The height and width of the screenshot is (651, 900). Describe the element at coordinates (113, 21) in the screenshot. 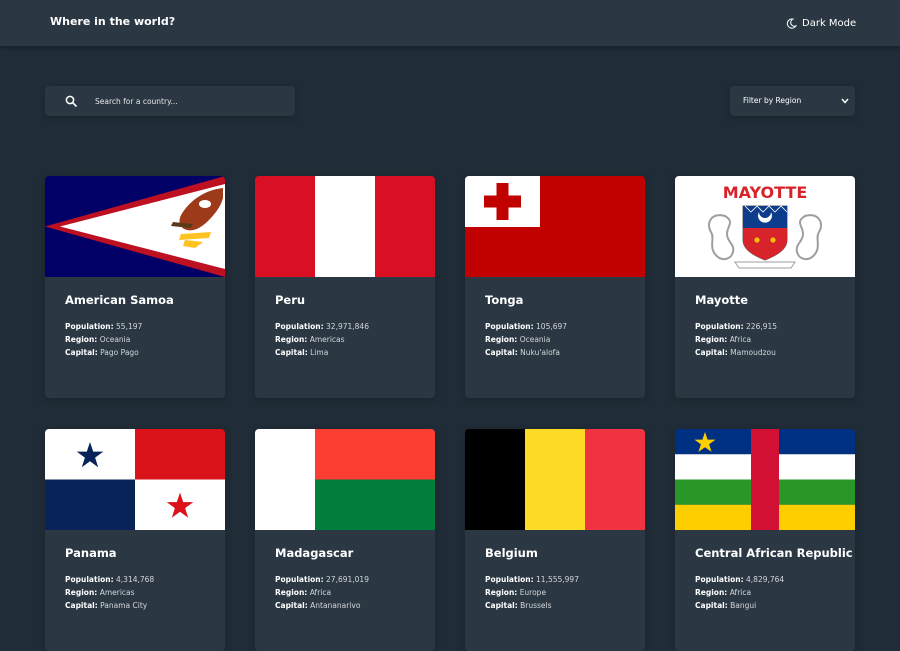

I see `app-title: Where in the world?` at that location.